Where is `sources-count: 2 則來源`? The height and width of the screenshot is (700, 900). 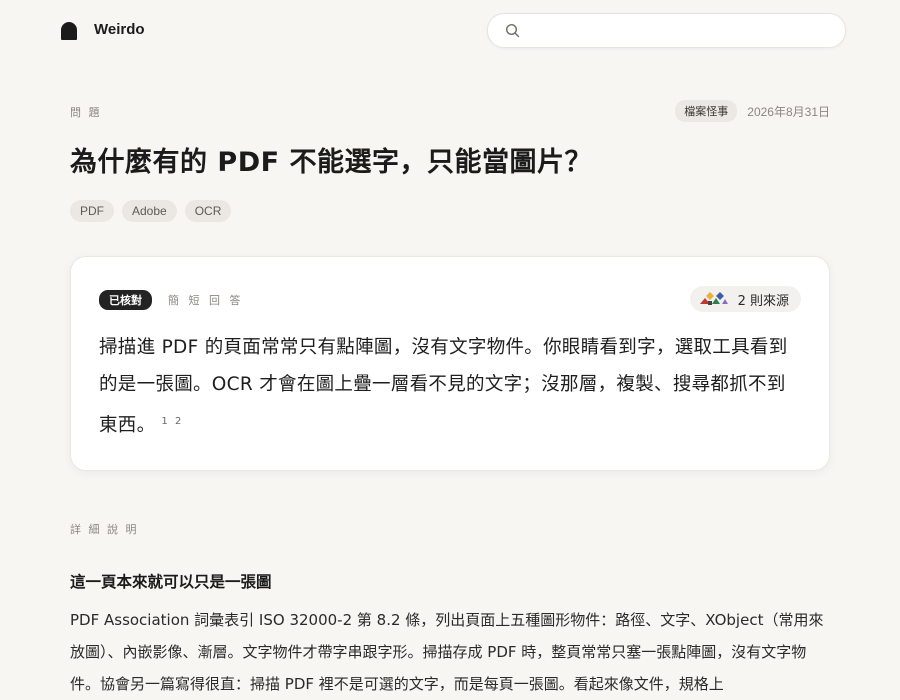
sources-count: 2 則來源 is located at coordinates (763, 301).